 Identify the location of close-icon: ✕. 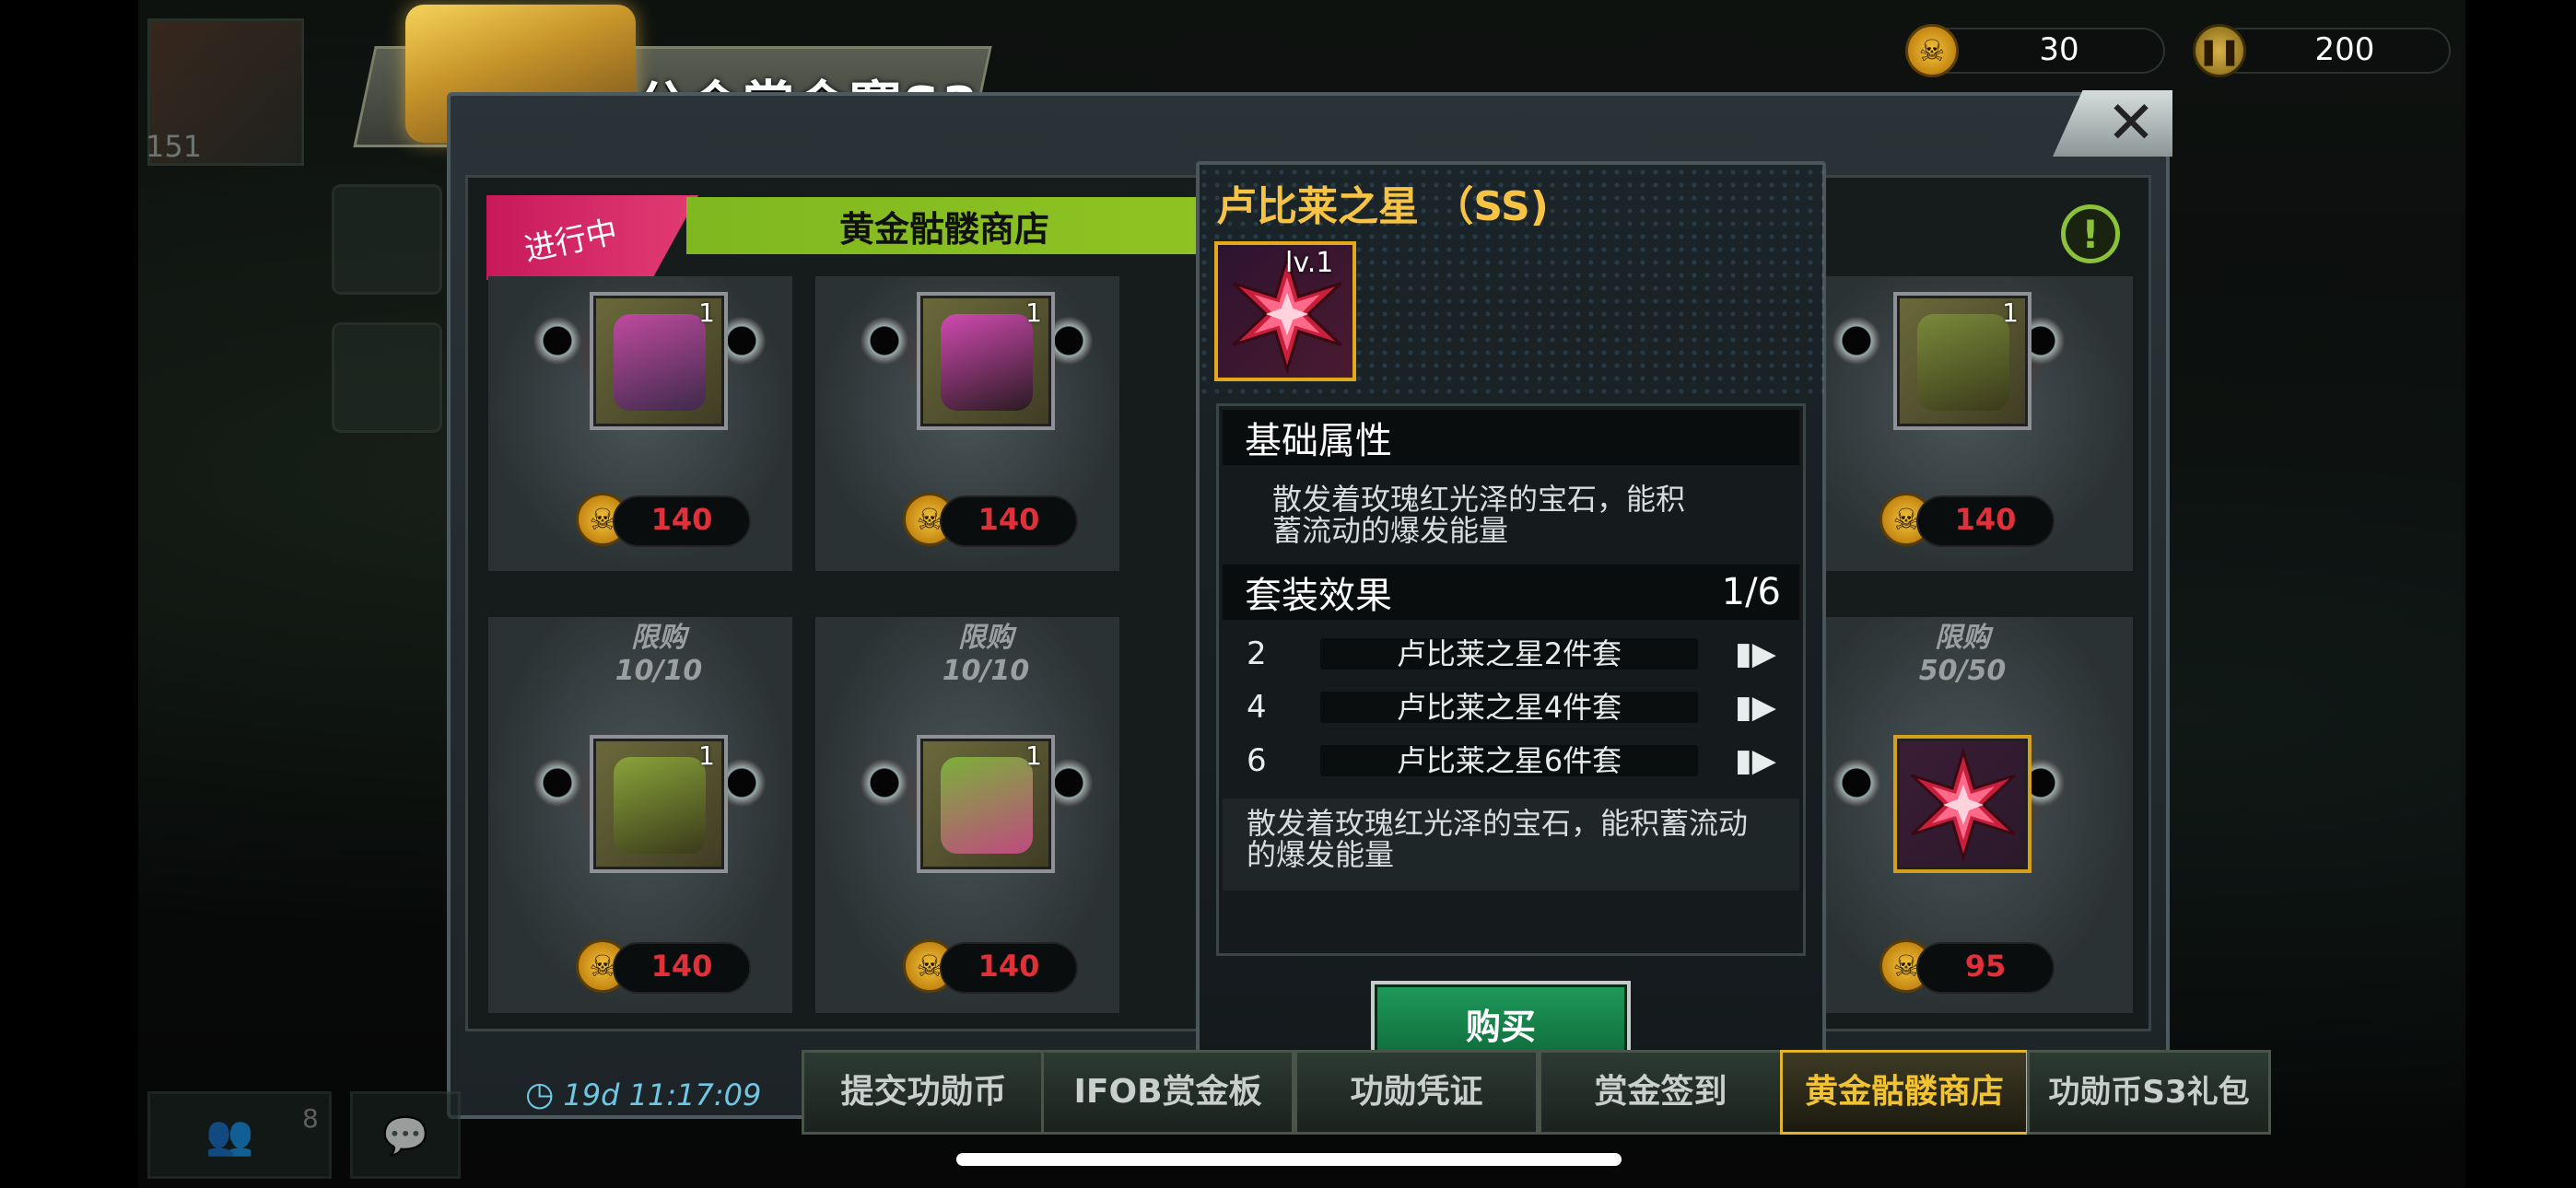
(2131, 123).